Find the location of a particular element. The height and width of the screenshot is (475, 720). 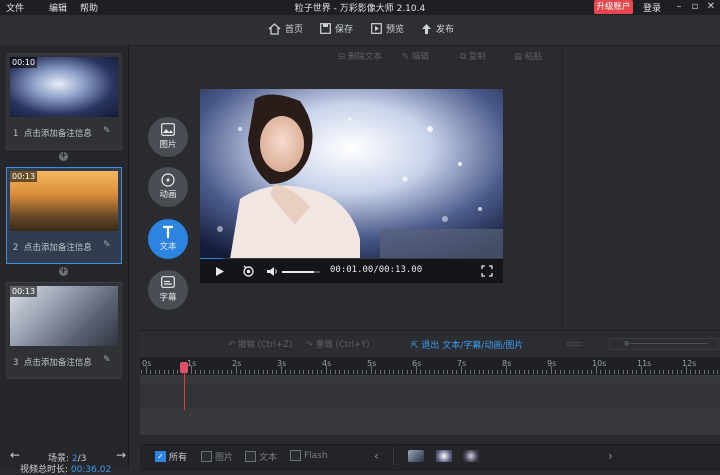

preview-button: 预览 is located at coordinates (387, 28).